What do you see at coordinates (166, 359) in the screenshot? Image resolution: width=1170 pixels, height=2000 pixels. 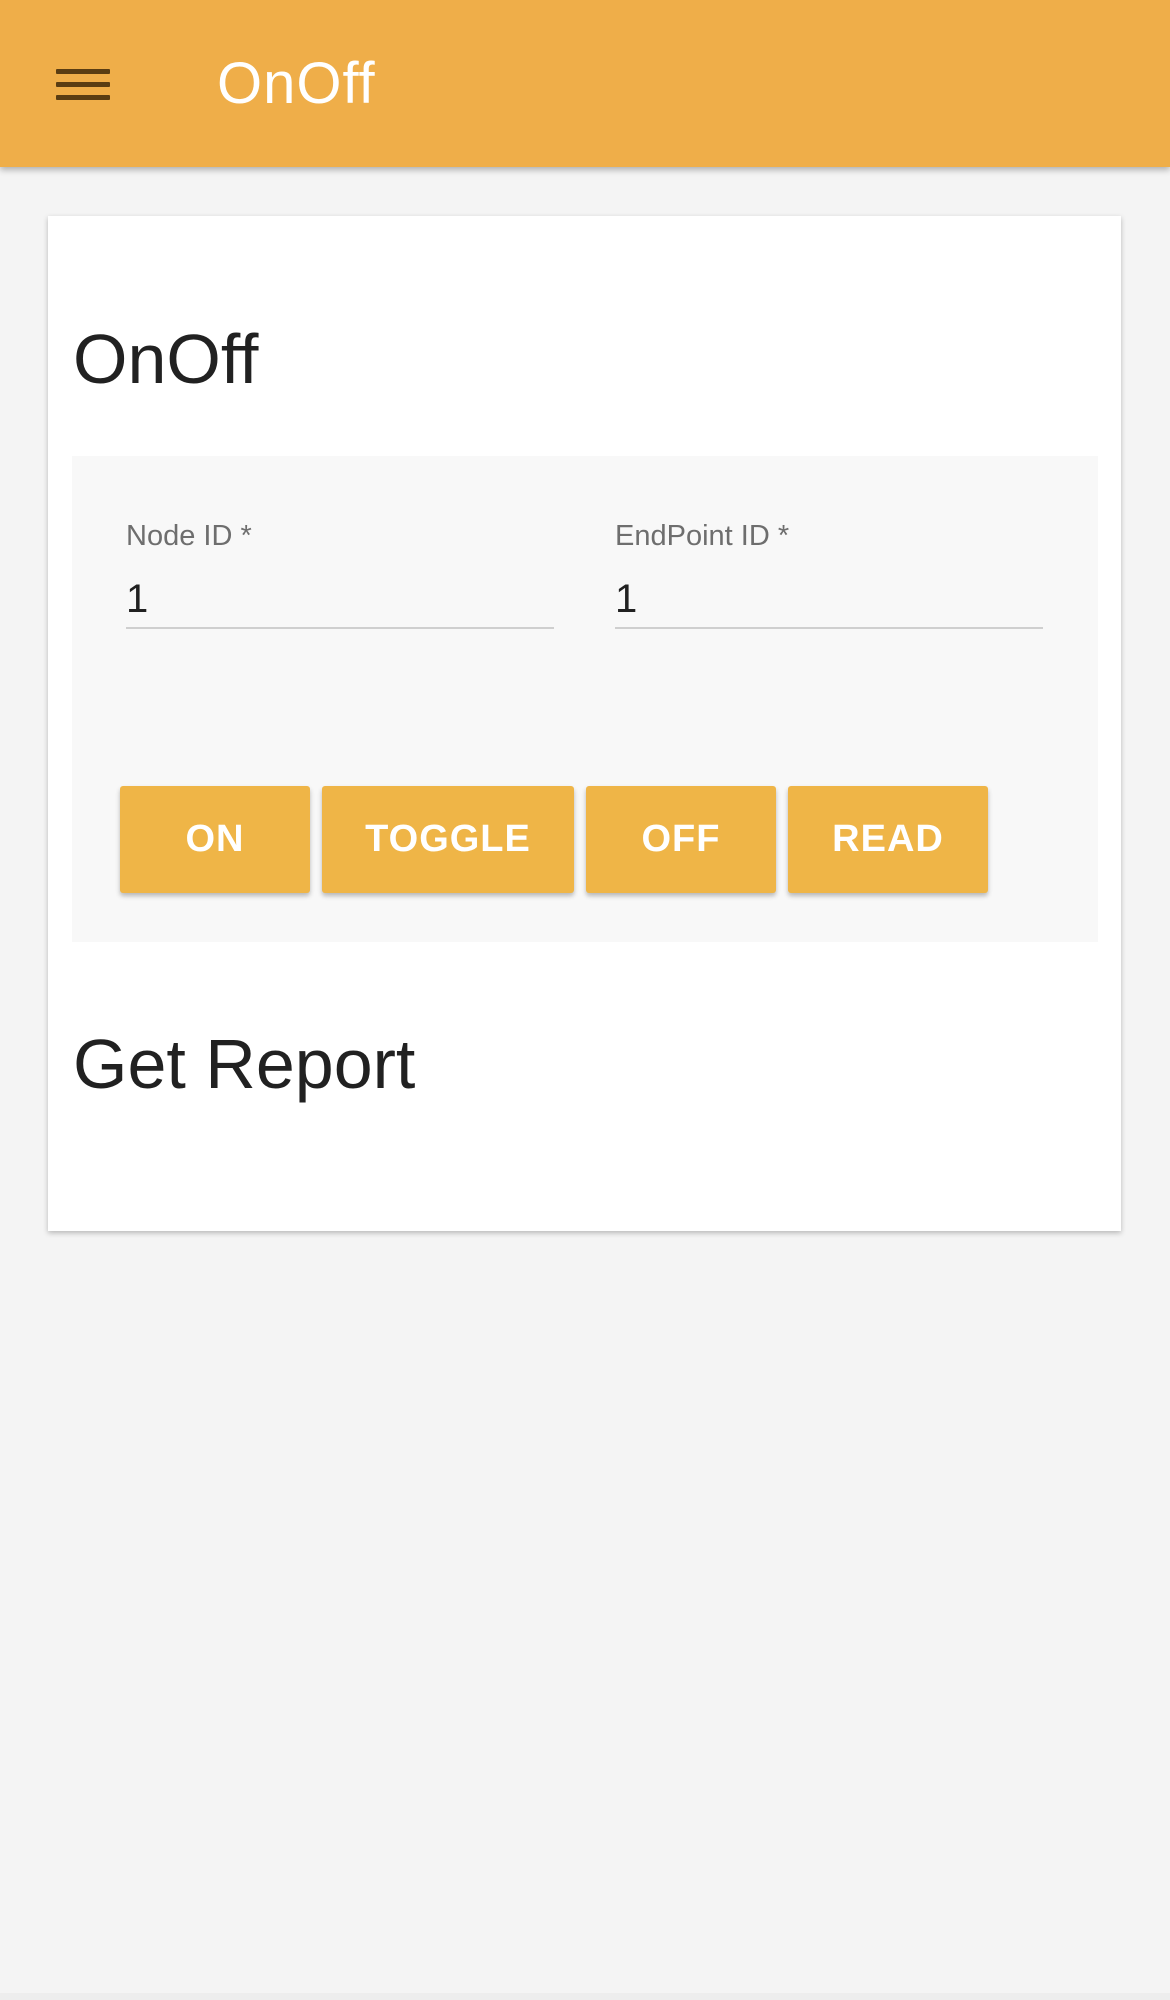 I see `card-title: OnOff` at bounding box center [166, 359].